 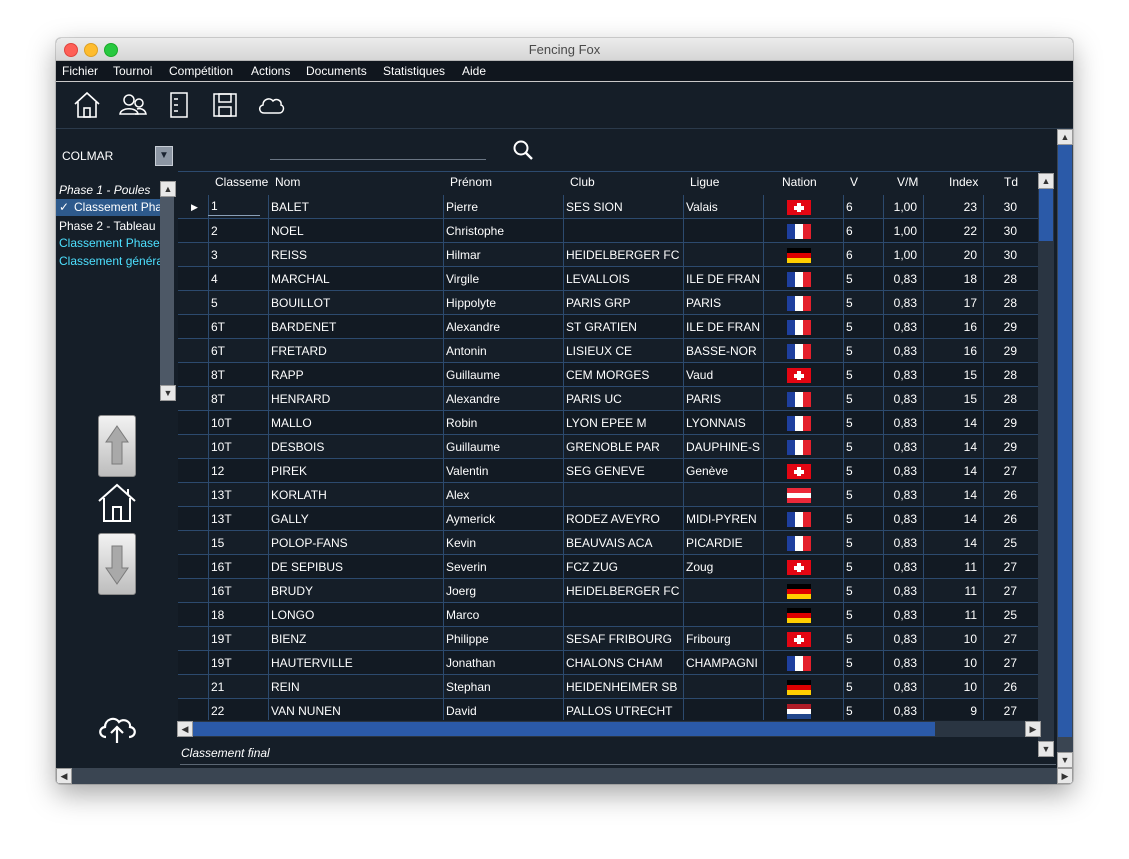 I want to click on table-horizontal-scrollbar: ◀ ▶, so click(x=609, y=729).